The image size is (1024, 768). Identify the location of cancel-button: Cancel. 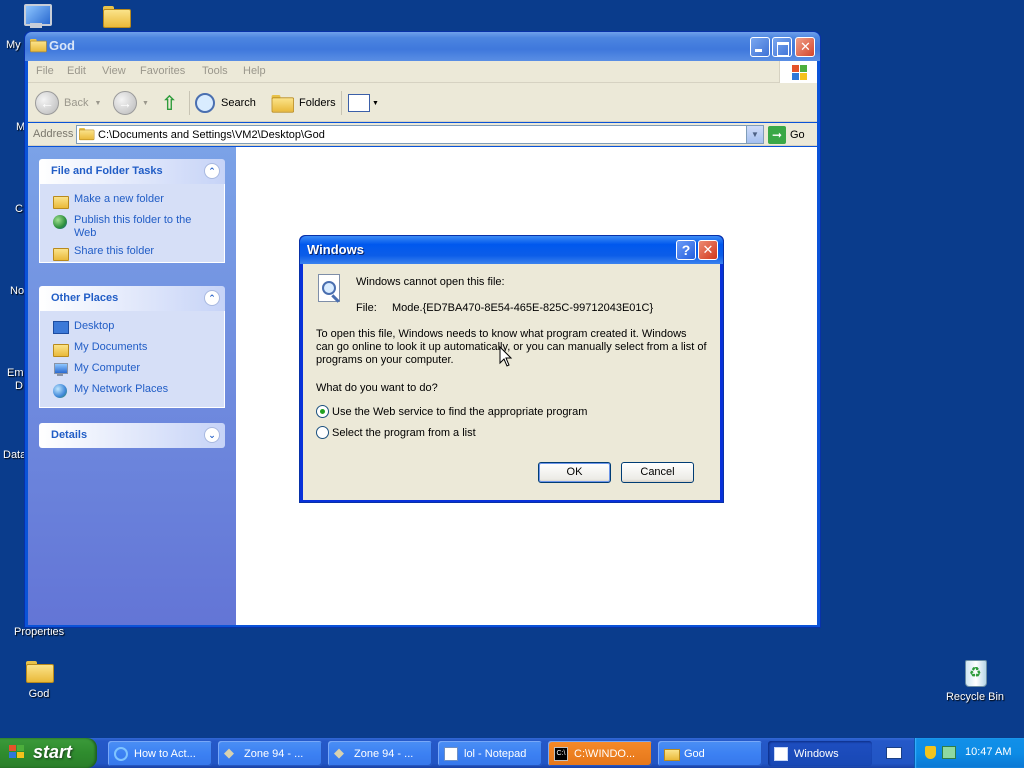
(657, 472).